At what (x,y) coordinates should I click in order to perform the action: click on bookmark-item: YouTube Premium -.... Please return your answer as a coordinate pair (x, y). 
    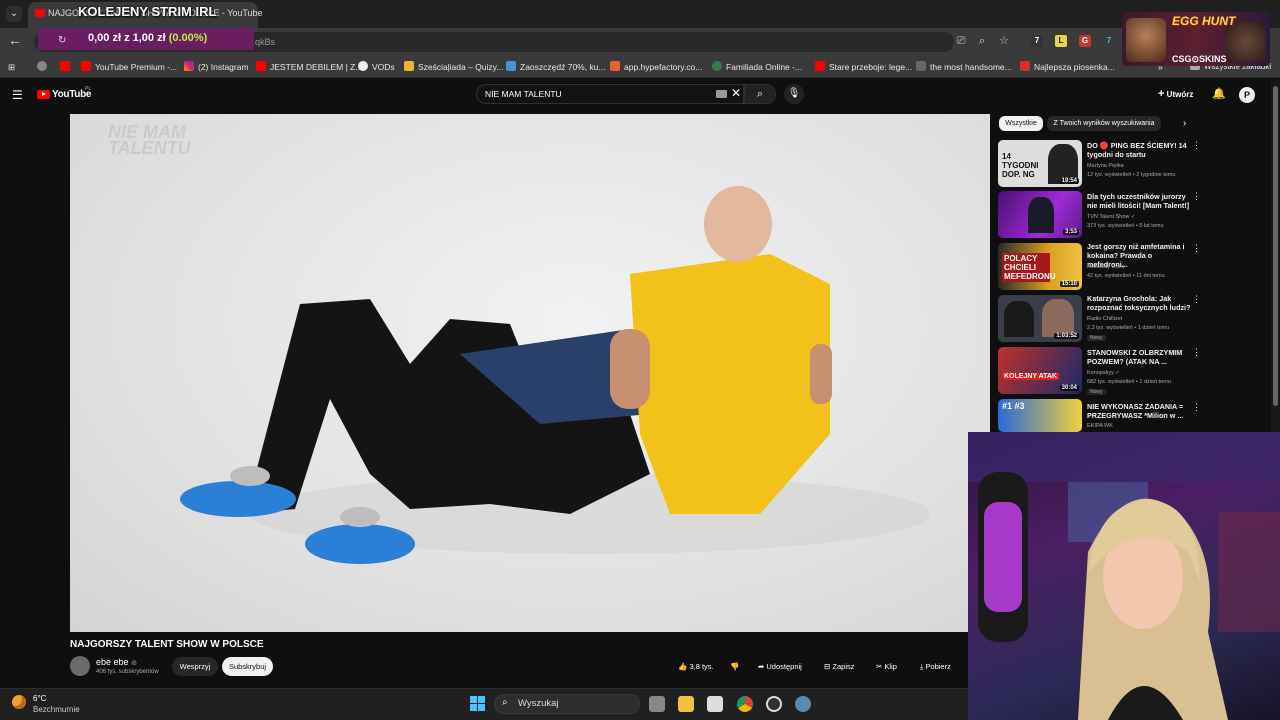
    Looking at the image, I should click on (129, 67).